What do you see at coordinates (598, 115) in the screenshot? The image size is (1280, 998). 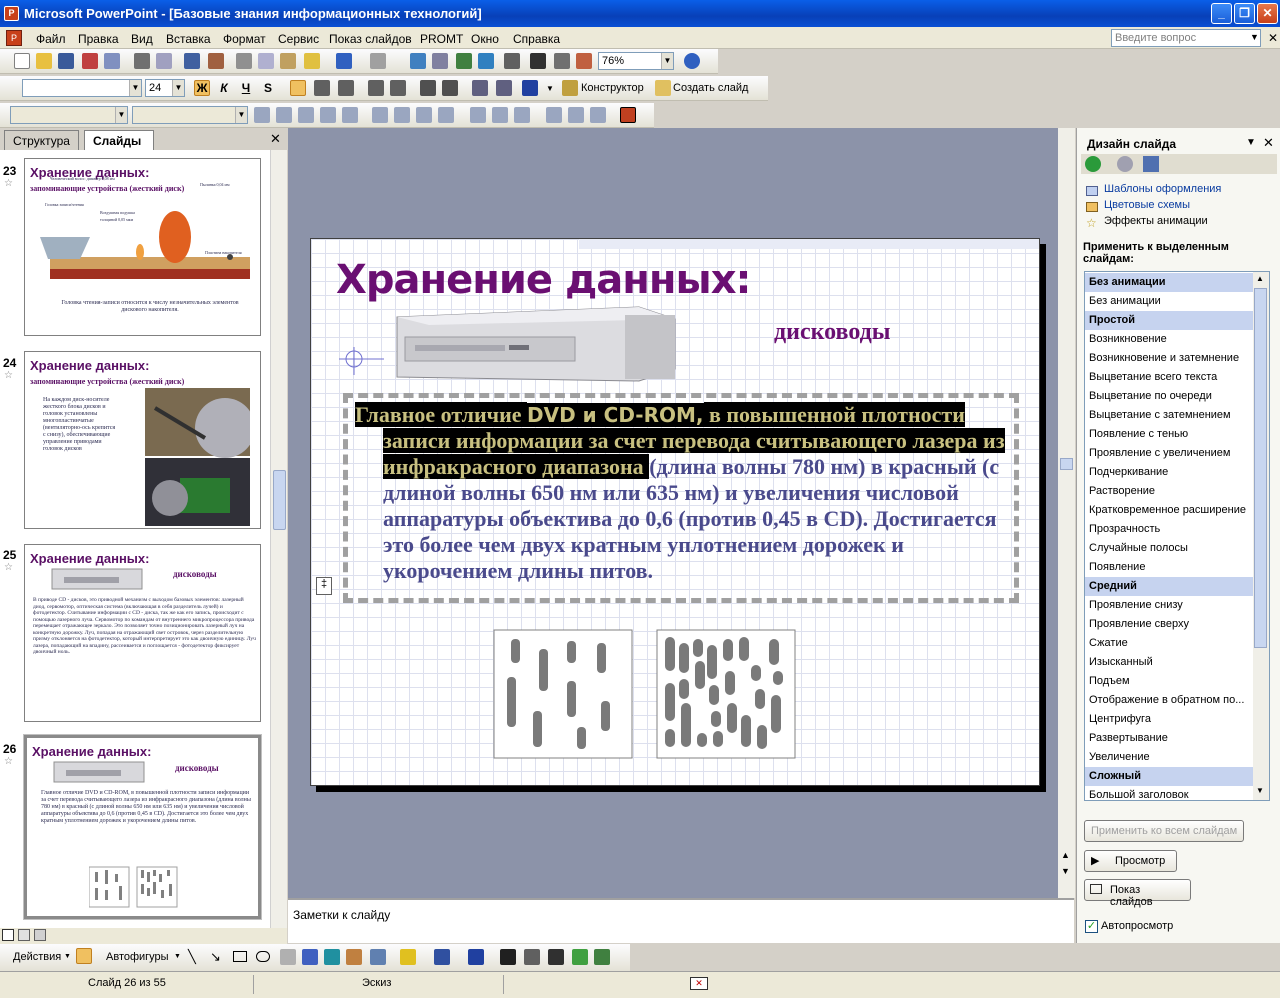 I see `tool-15-icon` at bounding box center [598, 115].